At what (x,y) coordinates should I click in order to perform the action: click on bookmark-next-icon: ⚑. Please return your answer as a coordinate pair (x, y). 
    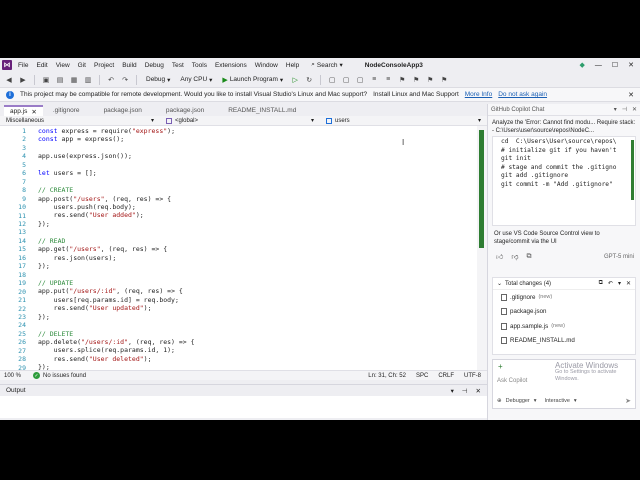
    Looking at the image, I should click on (430, 80).